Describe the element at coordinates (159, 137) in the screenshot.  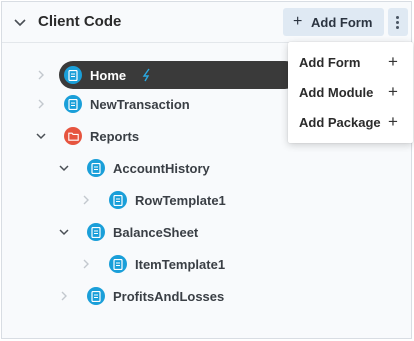
I see `tree-item-reports: Reports` at that location.